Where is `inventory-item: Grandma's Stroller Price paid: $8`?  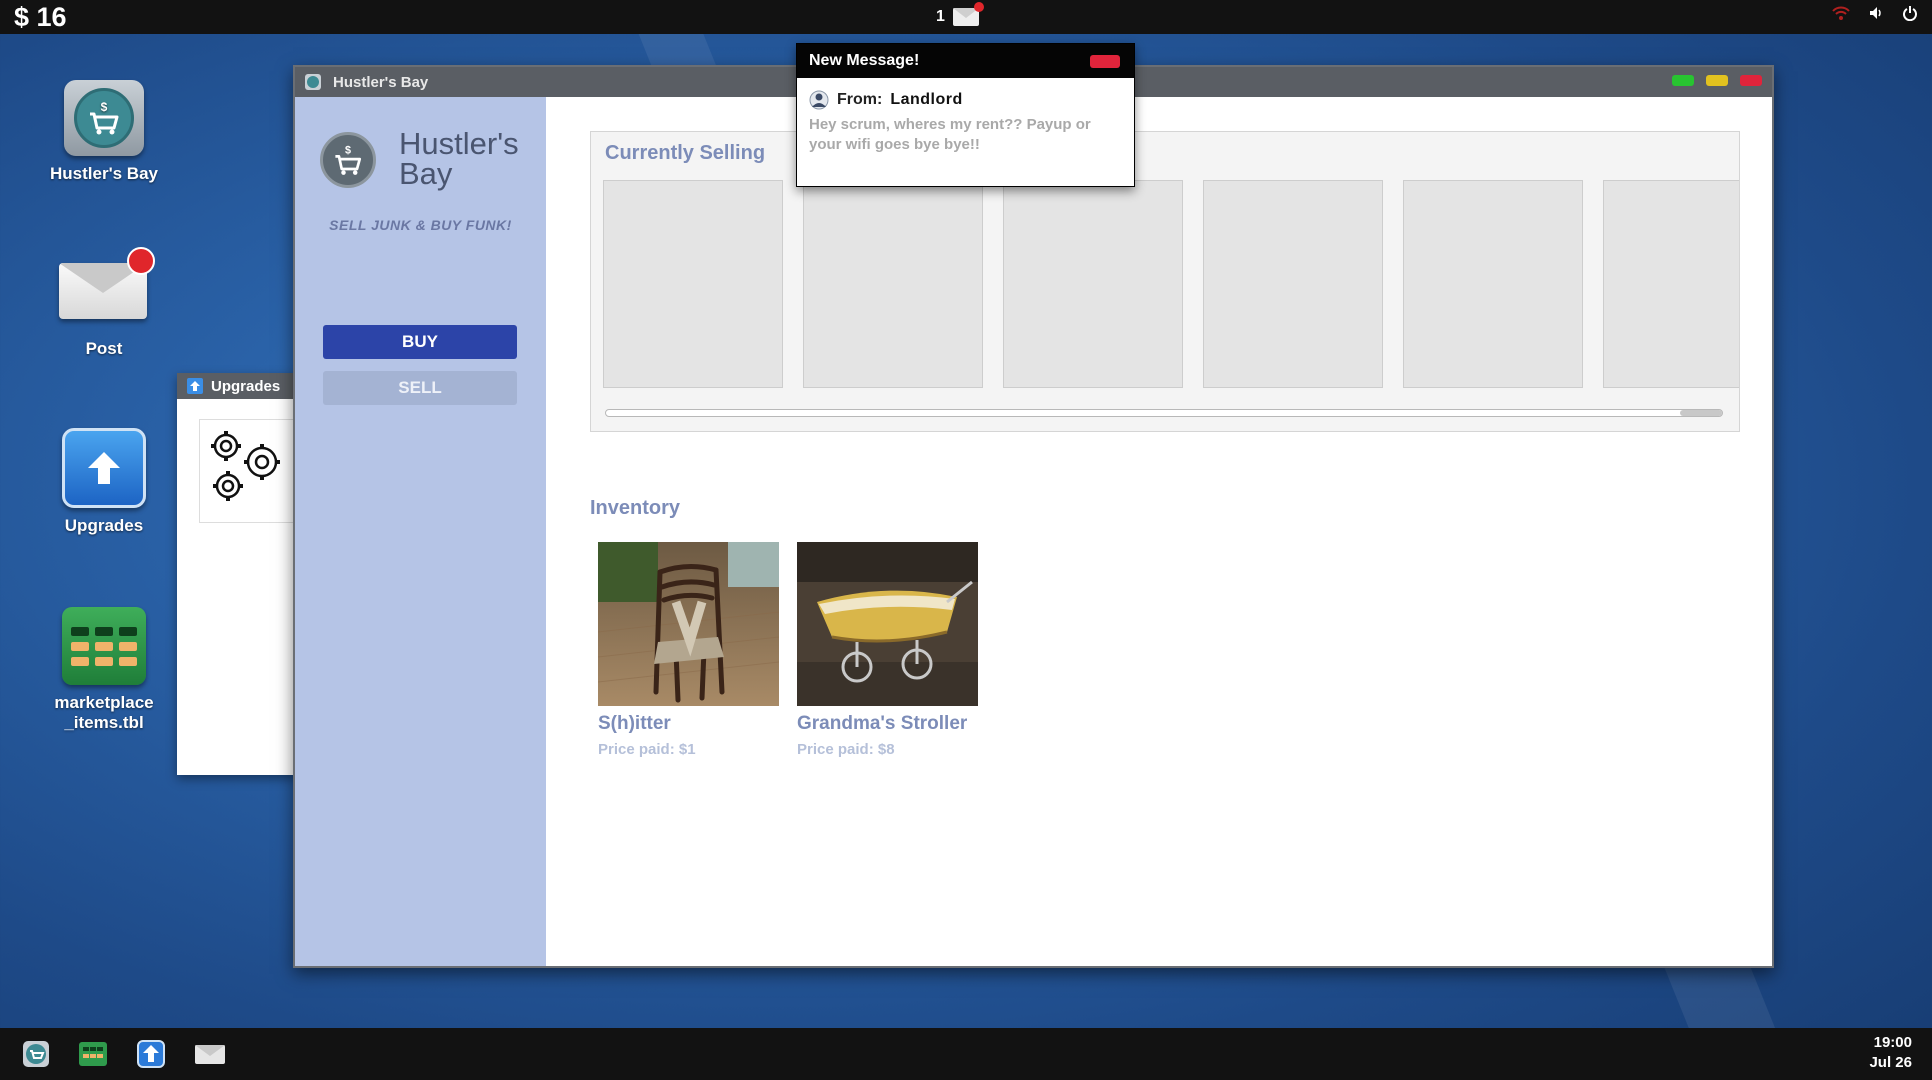
inventory-item: Grandma's Stroller Price paid: $8 is located at coordinates (887, 650).